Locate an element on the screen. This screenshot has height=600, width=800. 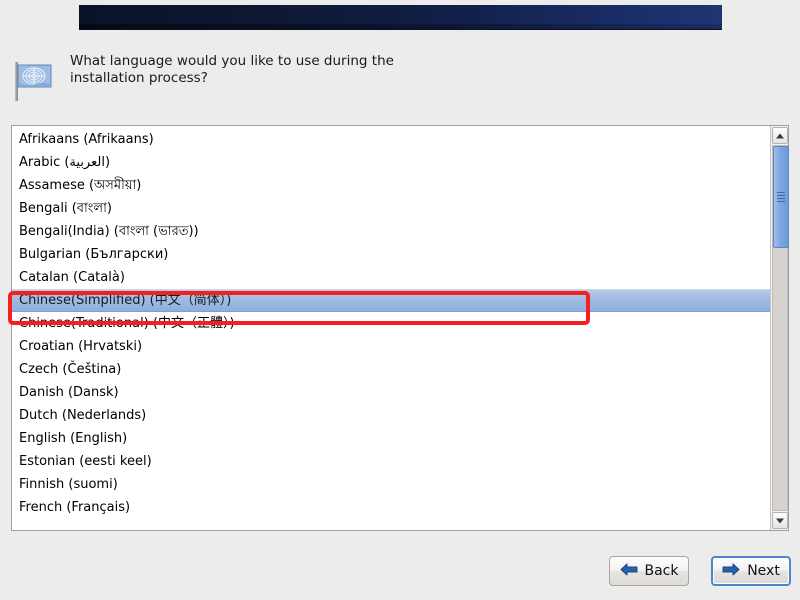
back-button: Back is located at coordinates (649, 571).